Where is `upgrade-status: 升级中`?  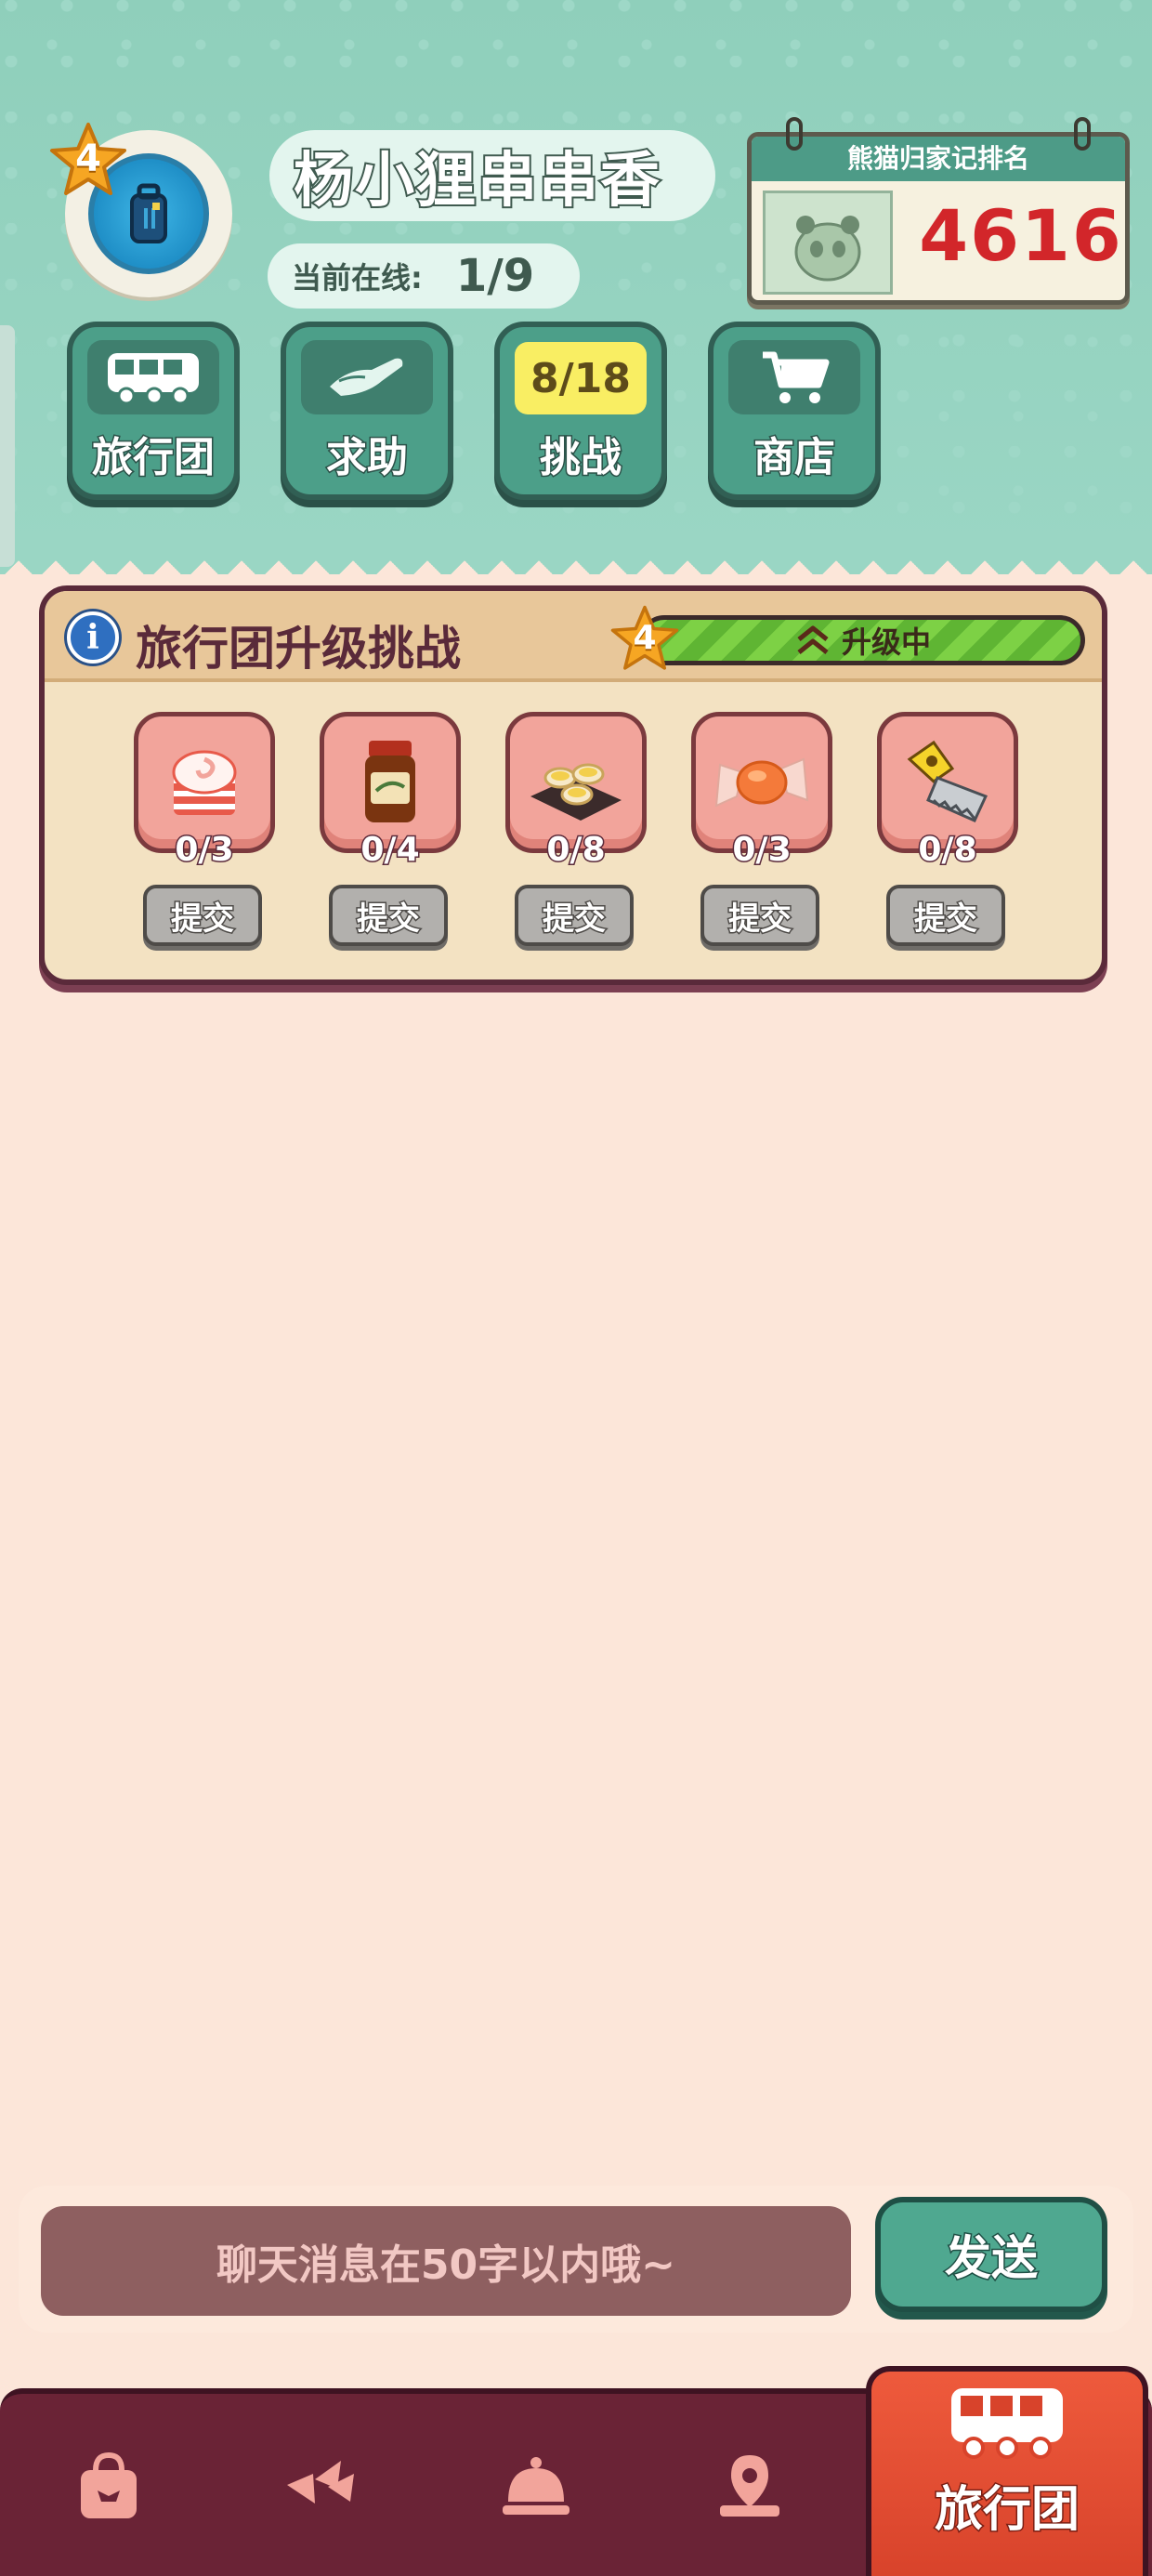
upgrade-status: 升级中 is located at coordinates (862, 640).